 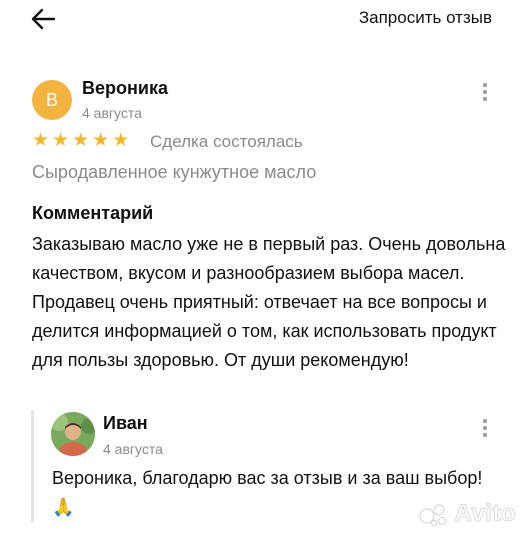 I want to click on person-photo-icon, so click(x=73, y=434).